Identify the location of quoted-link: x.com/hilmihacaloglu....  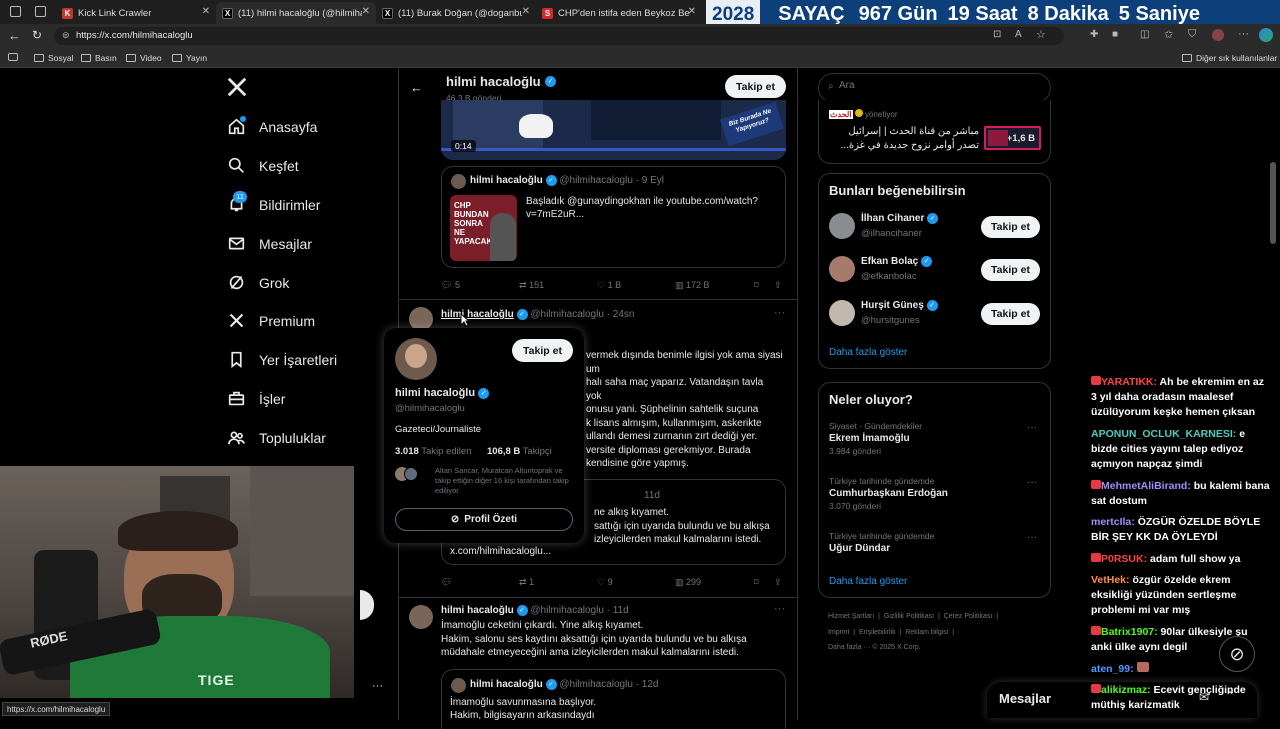
(500, 551).